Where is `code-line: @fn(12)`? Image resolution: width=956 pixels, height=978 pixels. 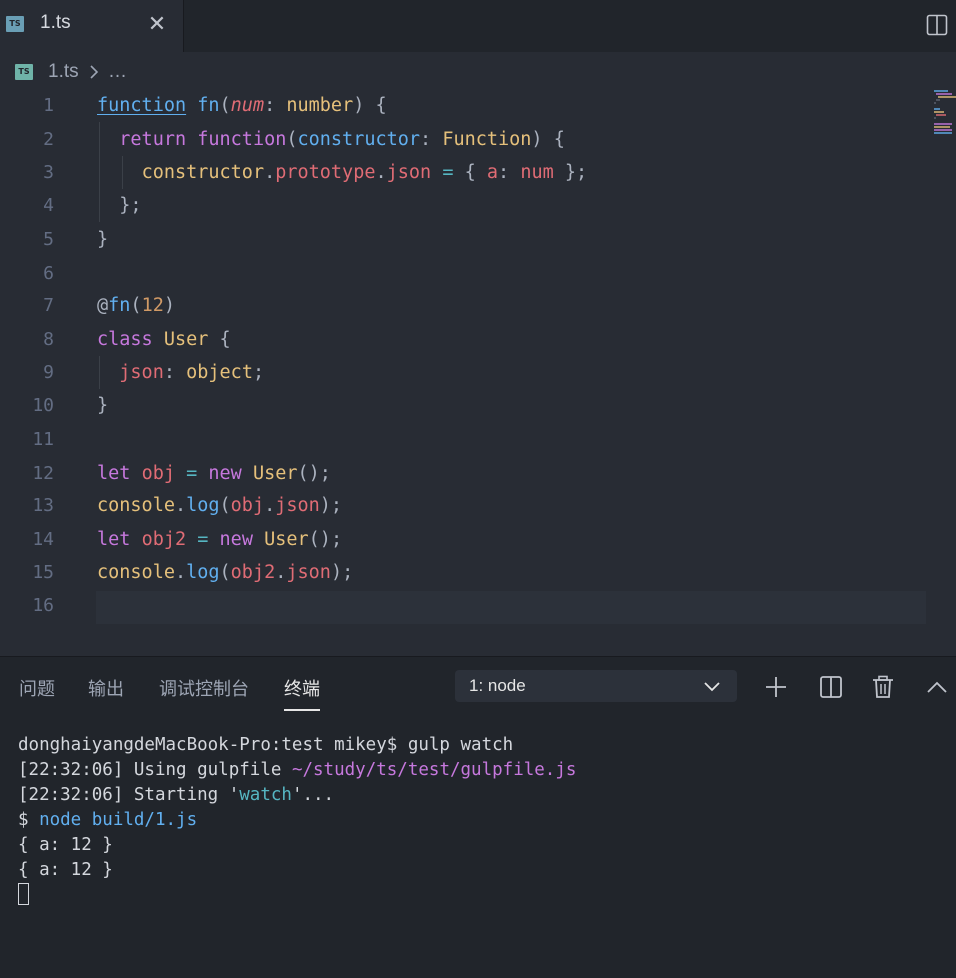
code-line: @fn(12) is located at coordinates (136, 305).